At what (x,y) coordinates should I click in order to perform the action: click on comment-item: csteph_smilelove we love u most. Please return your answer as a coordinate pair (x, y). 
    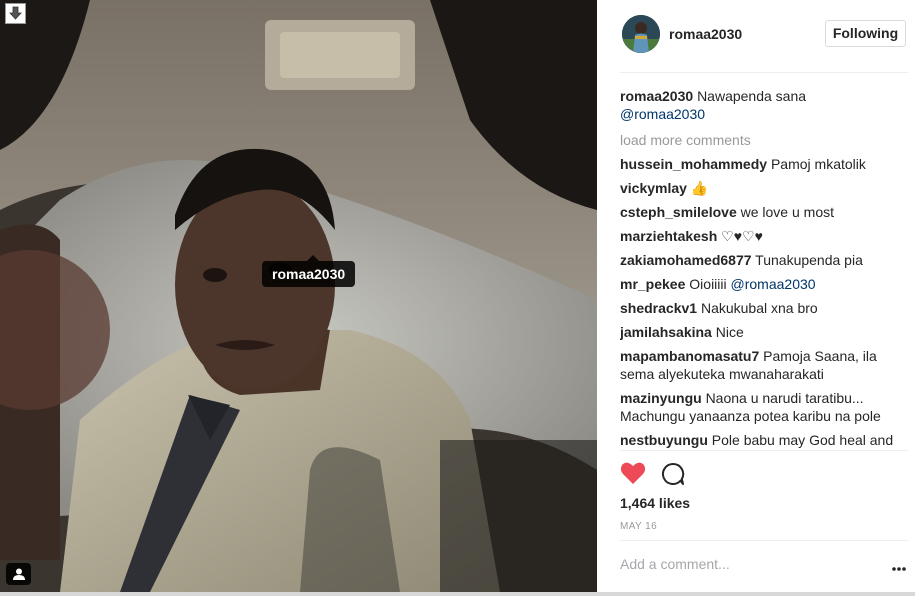
    Looking at the image, I should click on (765, 212).